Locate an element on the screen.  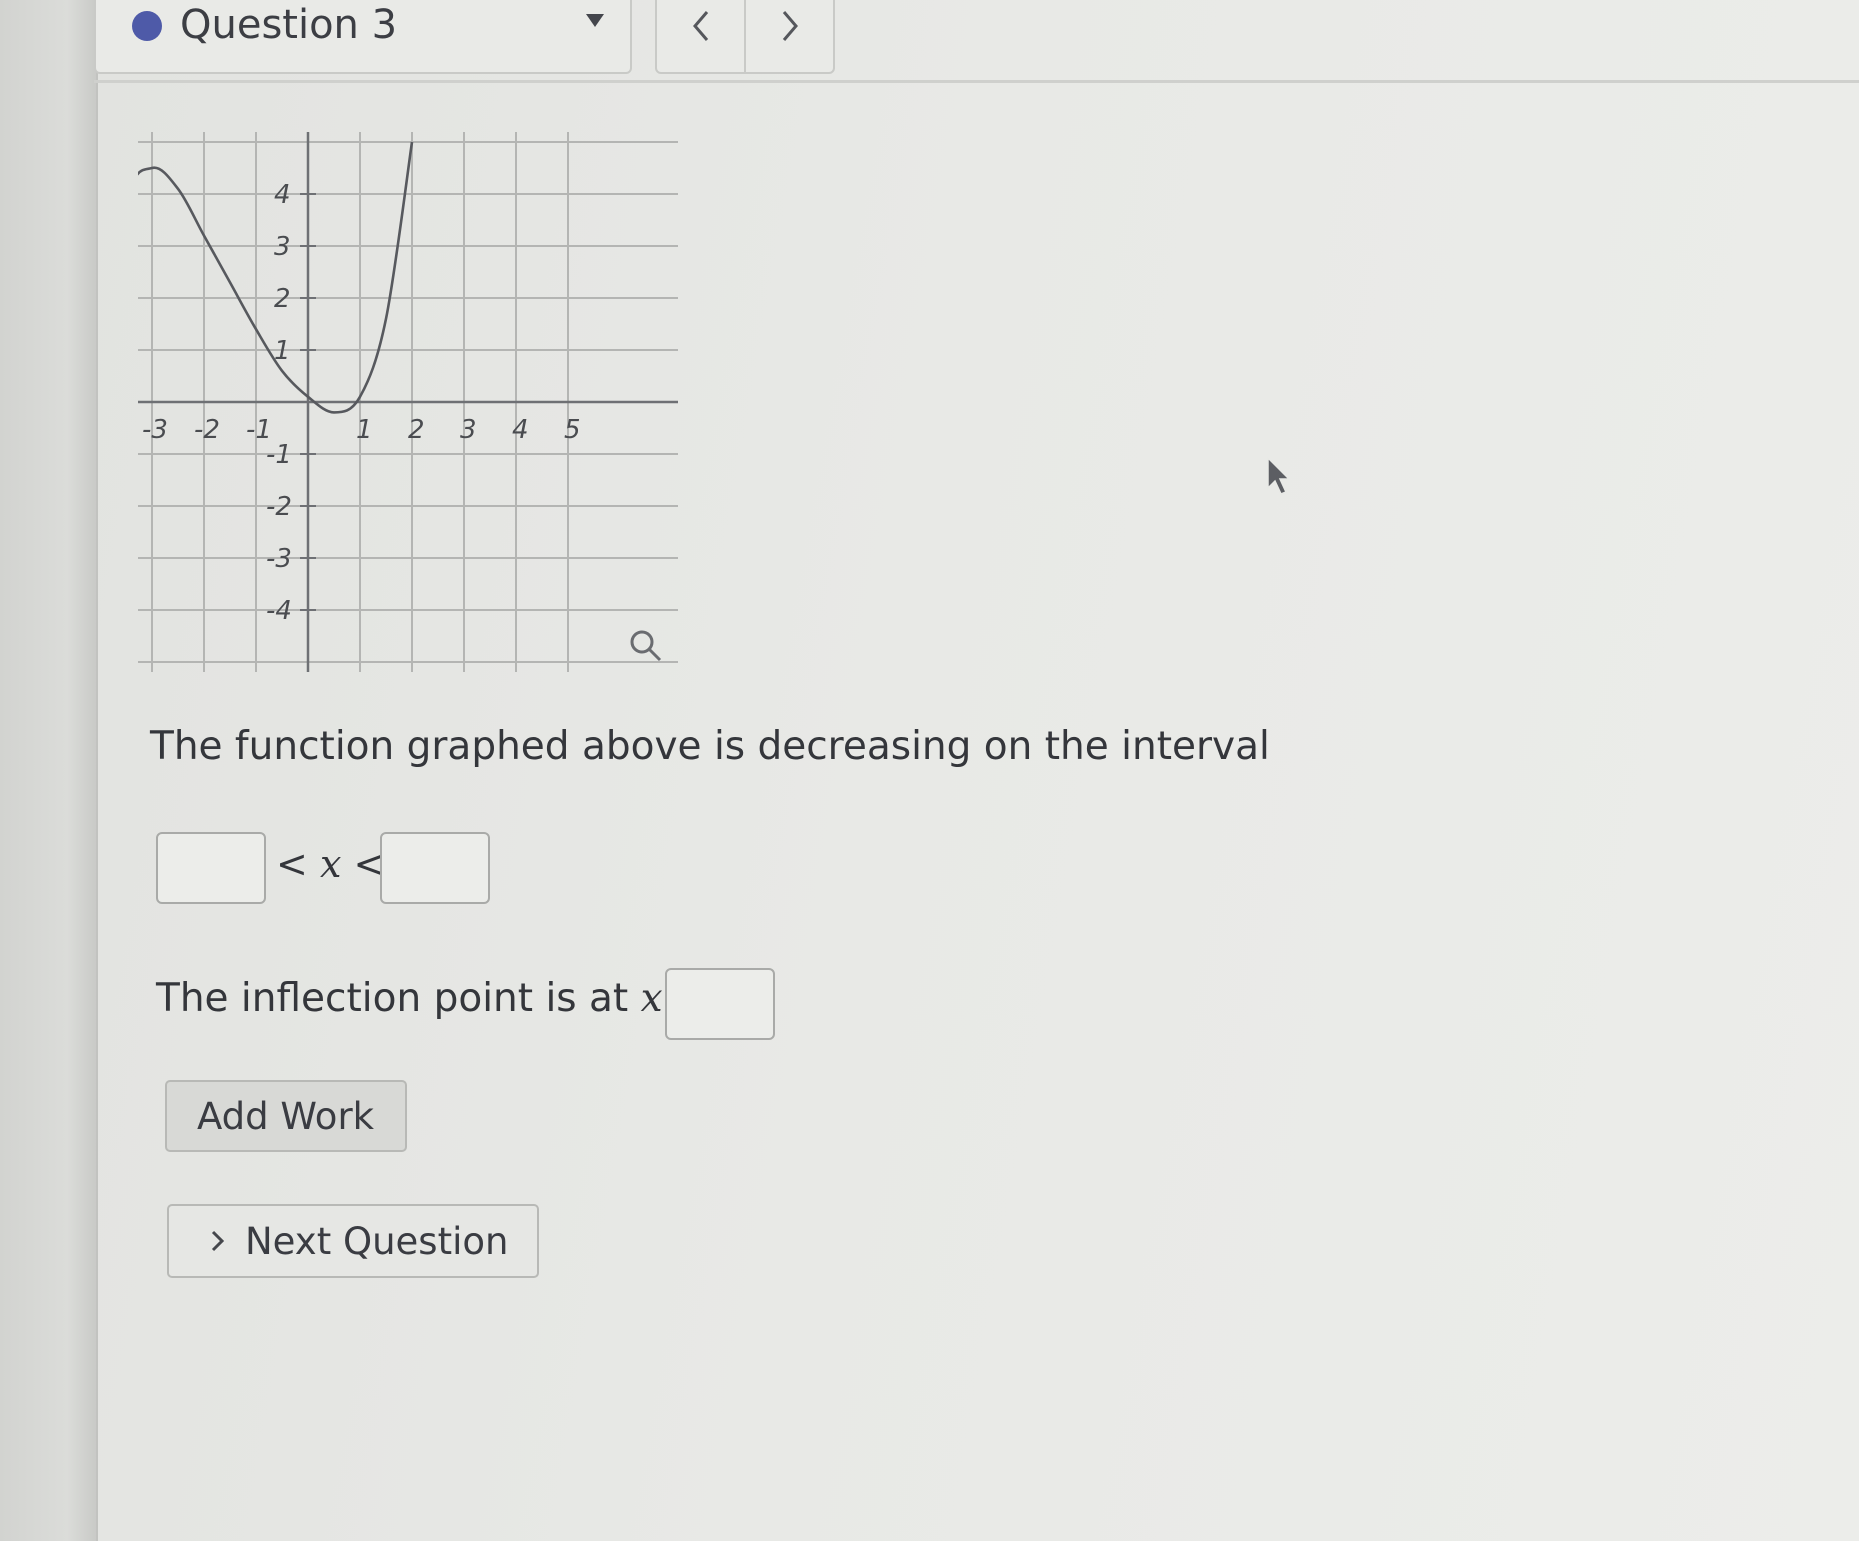
x-tick-label: 3 is located at coordinates (468, 430).